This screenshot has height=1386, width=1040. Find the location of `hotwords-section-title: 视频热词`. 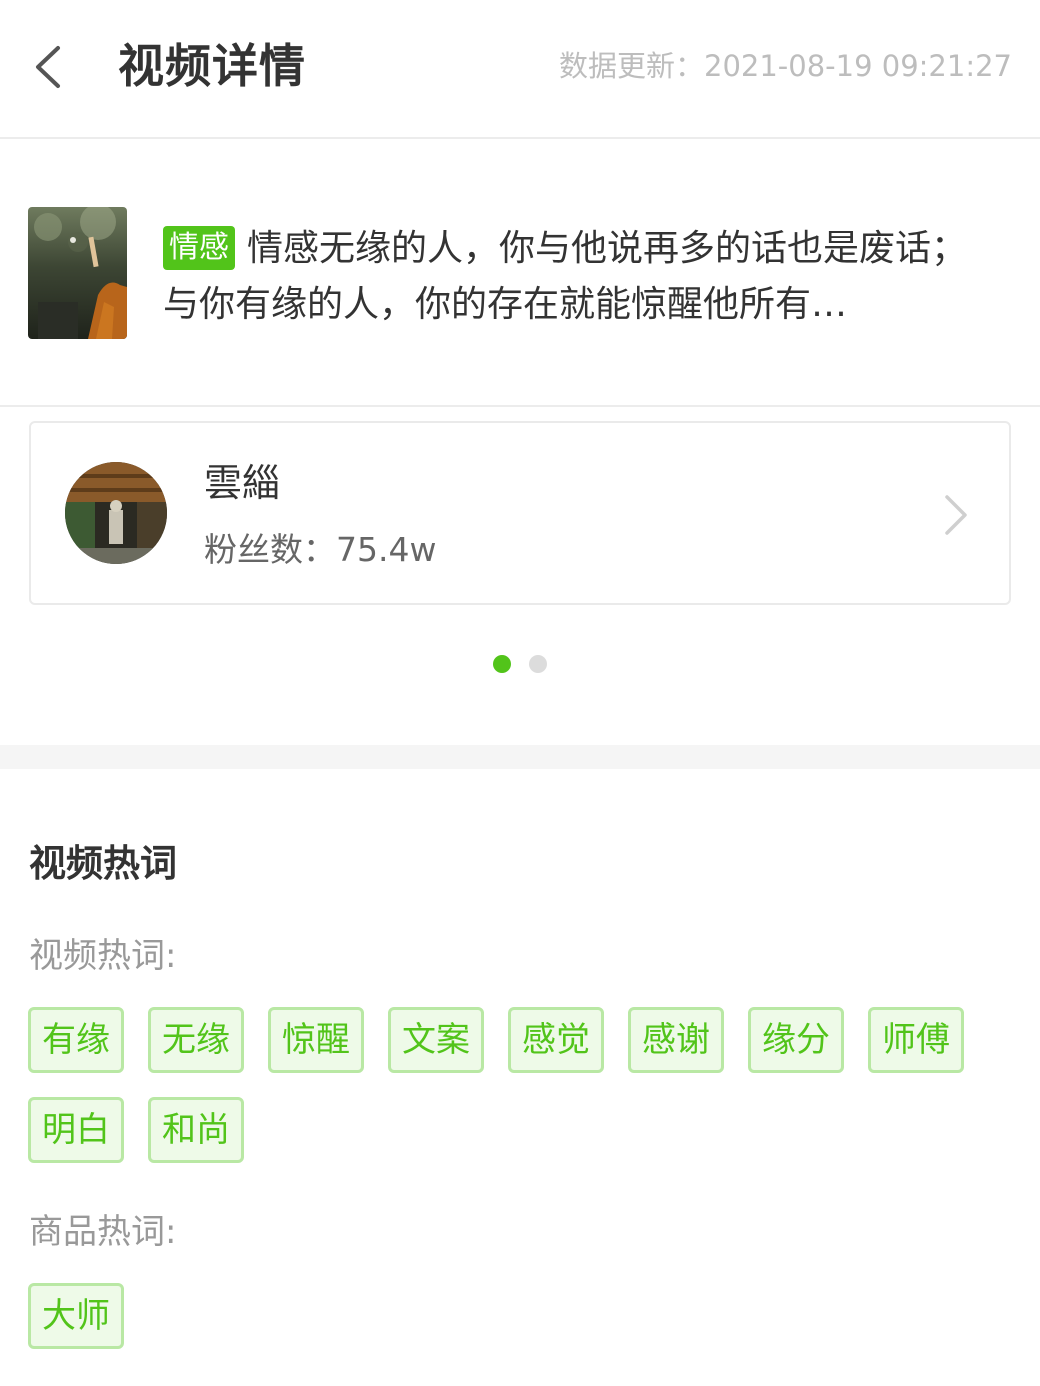

hotwords-section-title: 视频热词 is located at coordinates (103, 863).